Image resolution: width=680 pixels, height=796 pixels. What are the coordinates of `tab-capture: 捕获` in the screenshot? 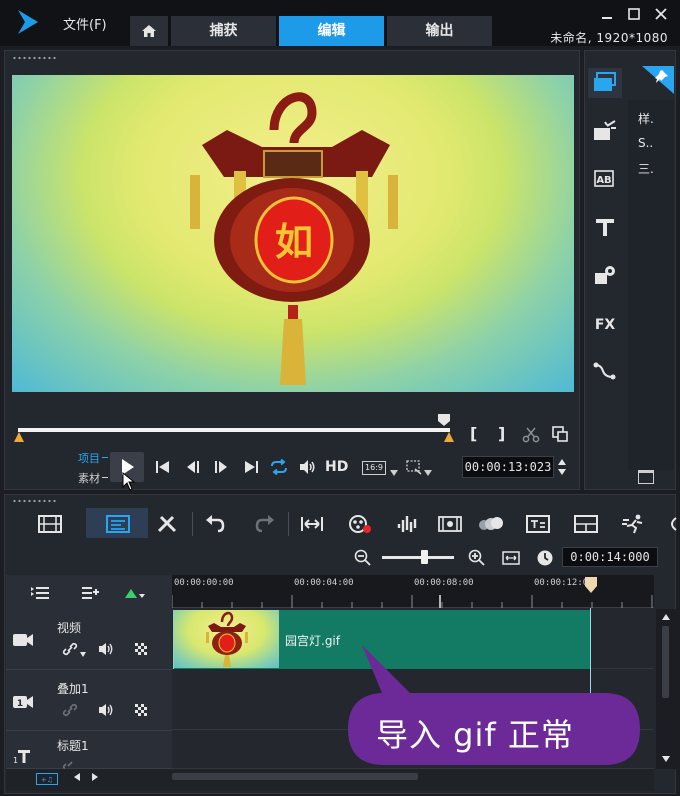 It's located at (223, 31).